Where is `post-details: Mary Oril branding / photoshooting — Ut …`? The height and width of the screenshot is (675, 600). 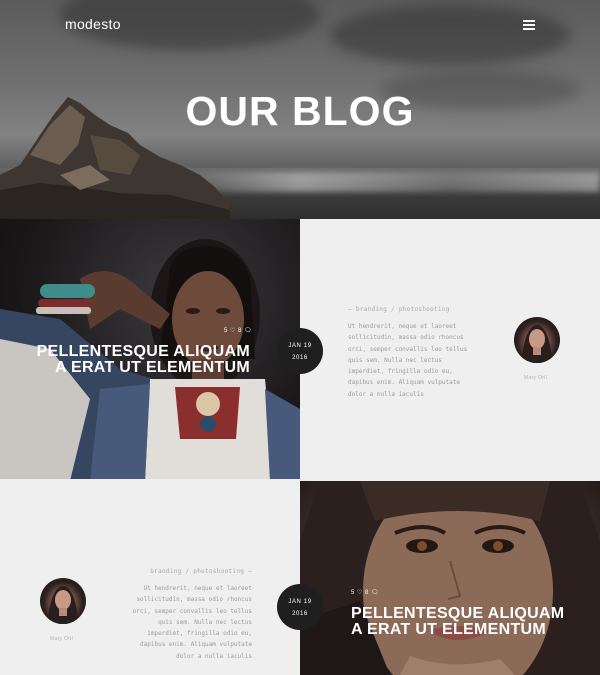
post-details: Mary Oril branding / photoshooting — Ut … is located at coordinates (150, 578).